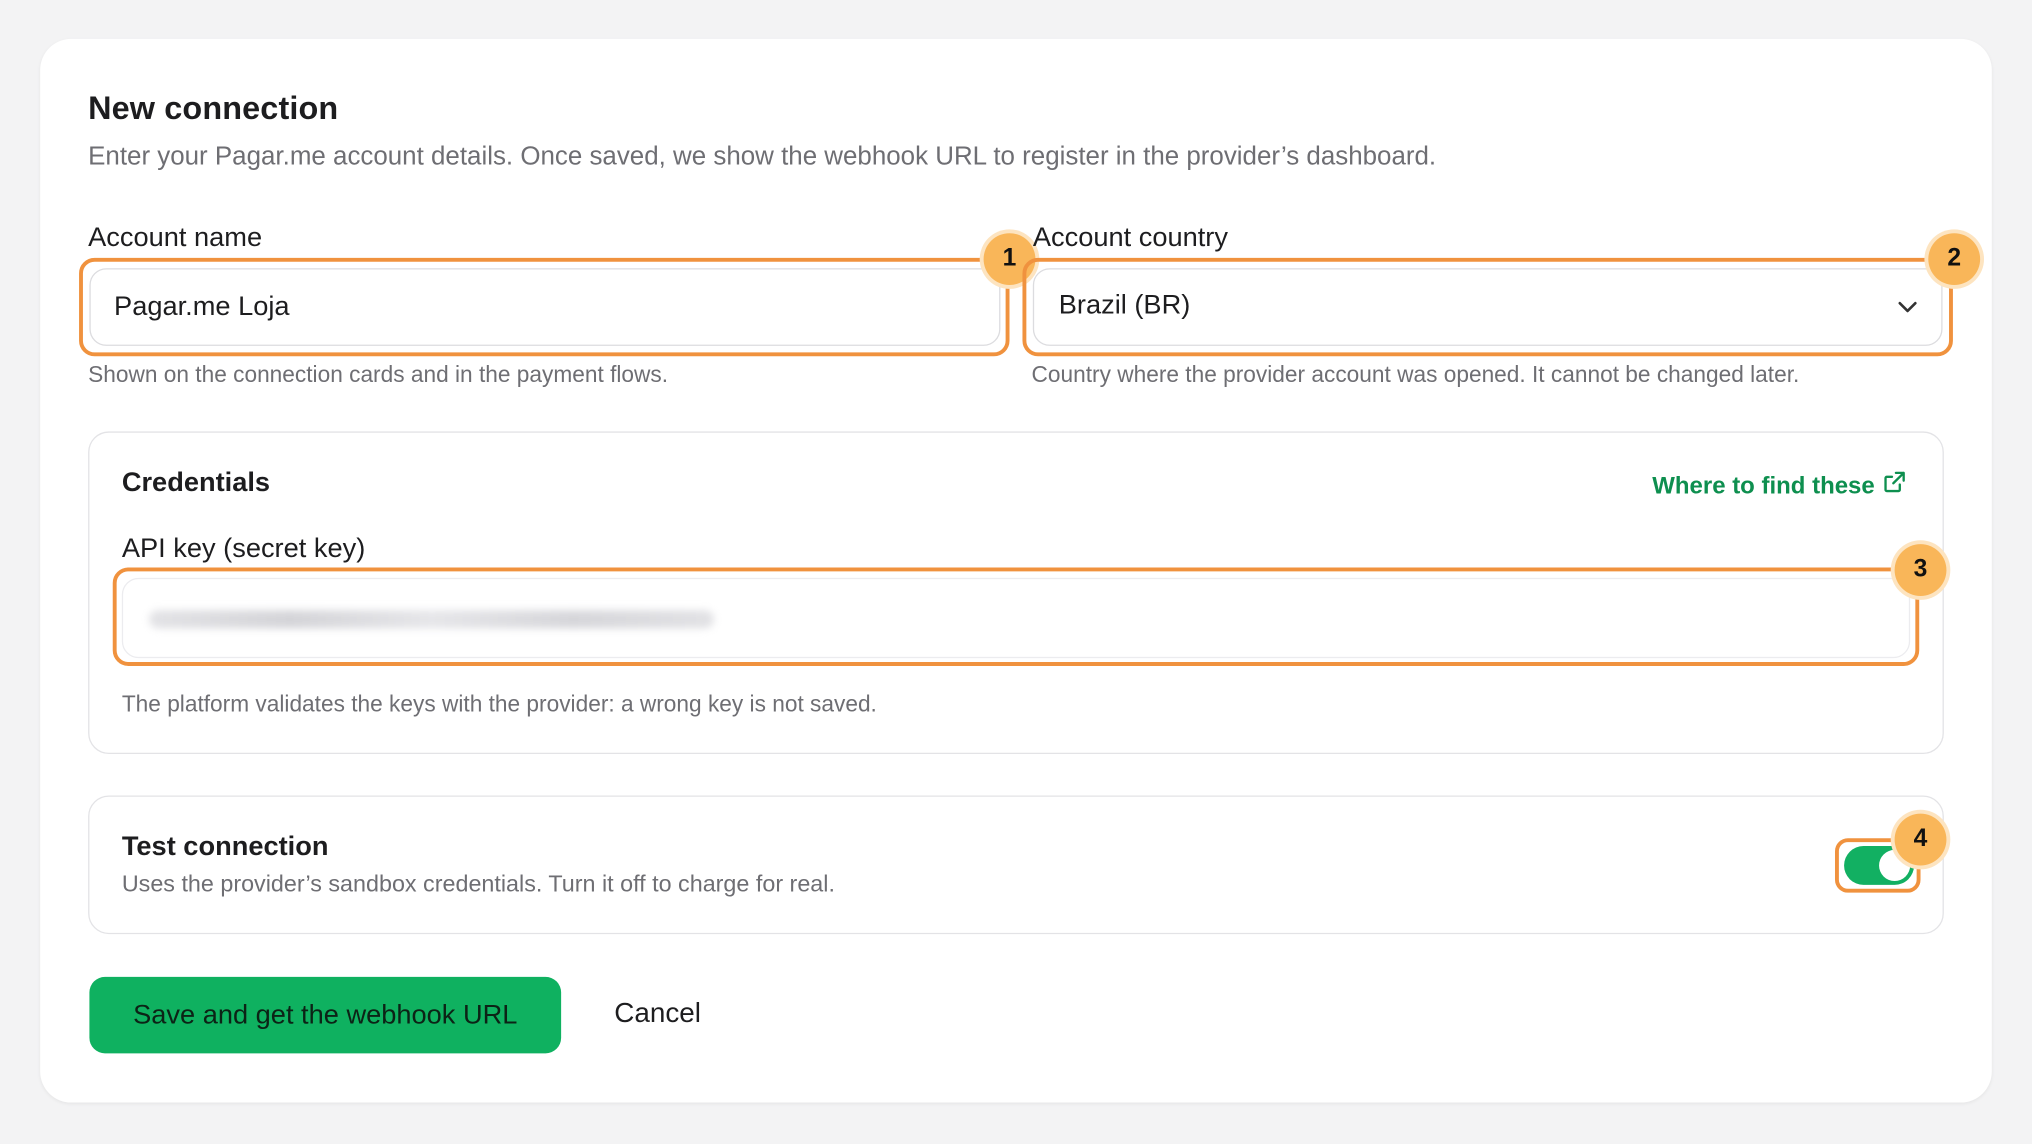  What do you see at coordinates (1907, 310) in the screenshot?
I see `chevron-down-icon` at bounding box center [1907, 310].